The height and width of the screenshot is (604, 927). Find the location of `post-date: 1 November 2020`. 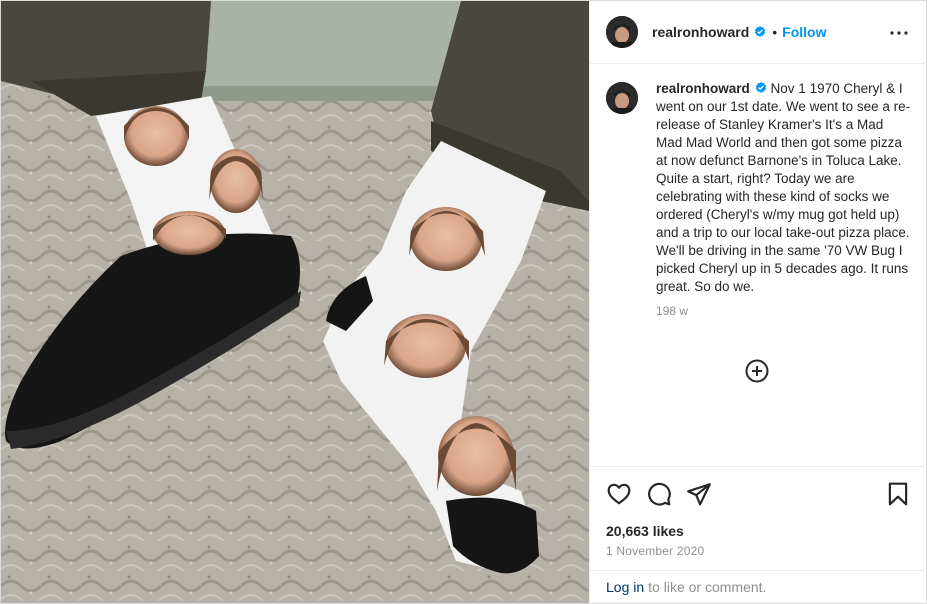

post-date: 1 November 2020 is located at coordinates (655, 551).